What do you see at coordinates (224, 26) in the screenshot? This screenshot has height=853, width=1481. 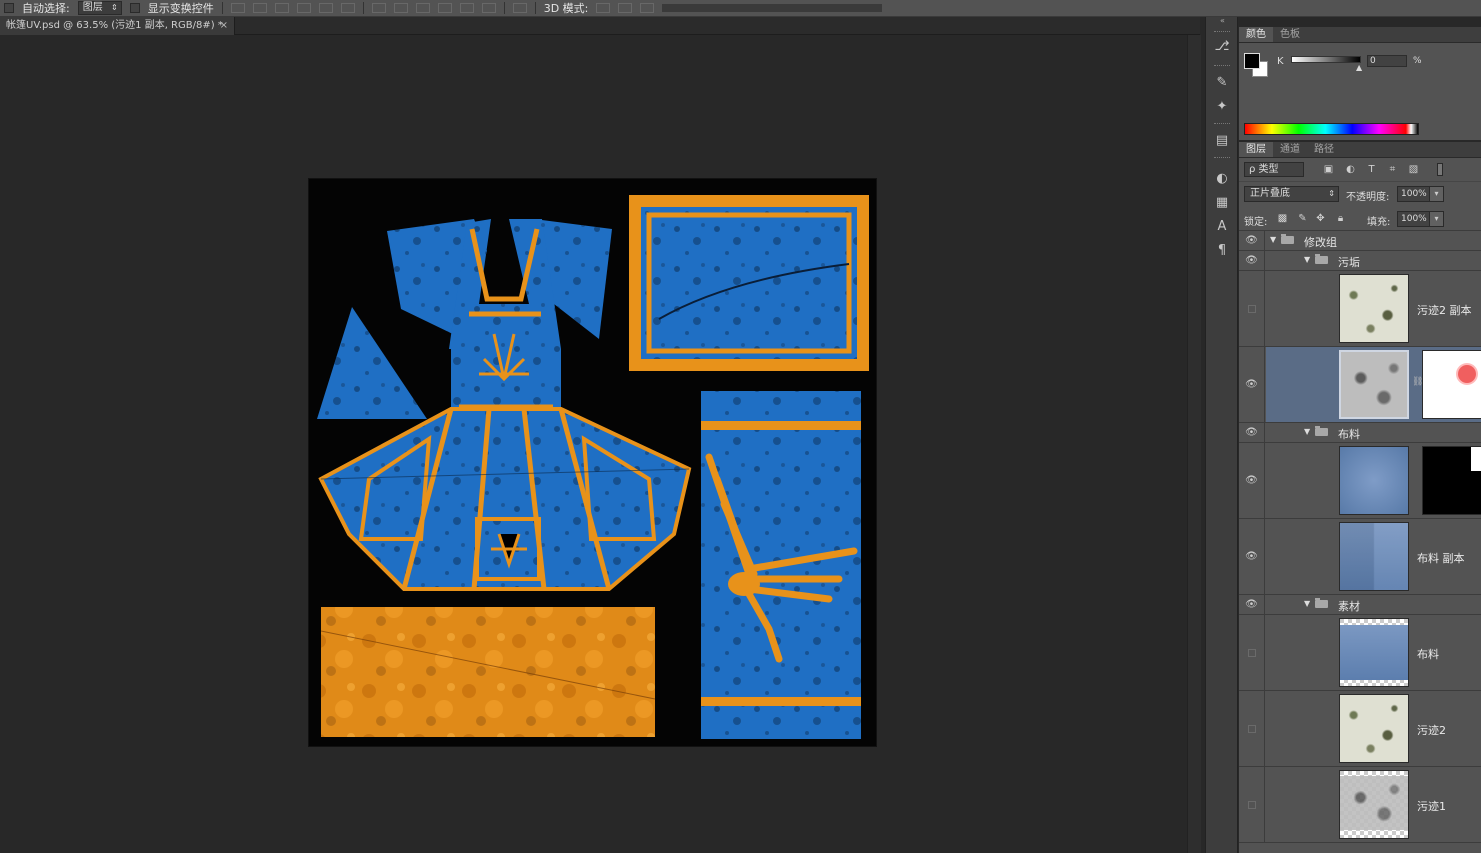 I see `close-icon: ×` at bounding box center [224, 26].